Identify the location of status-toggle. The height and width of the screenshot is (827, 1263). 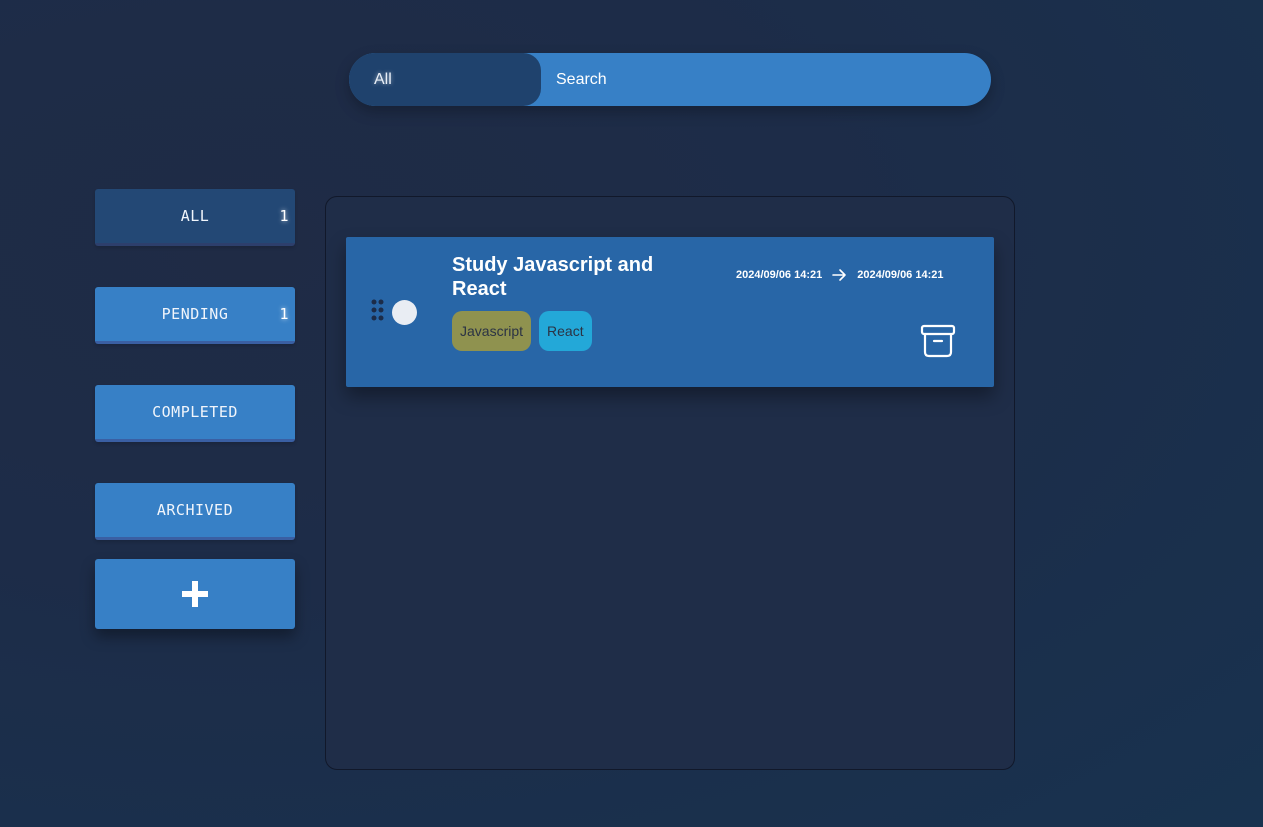
(404, 312).